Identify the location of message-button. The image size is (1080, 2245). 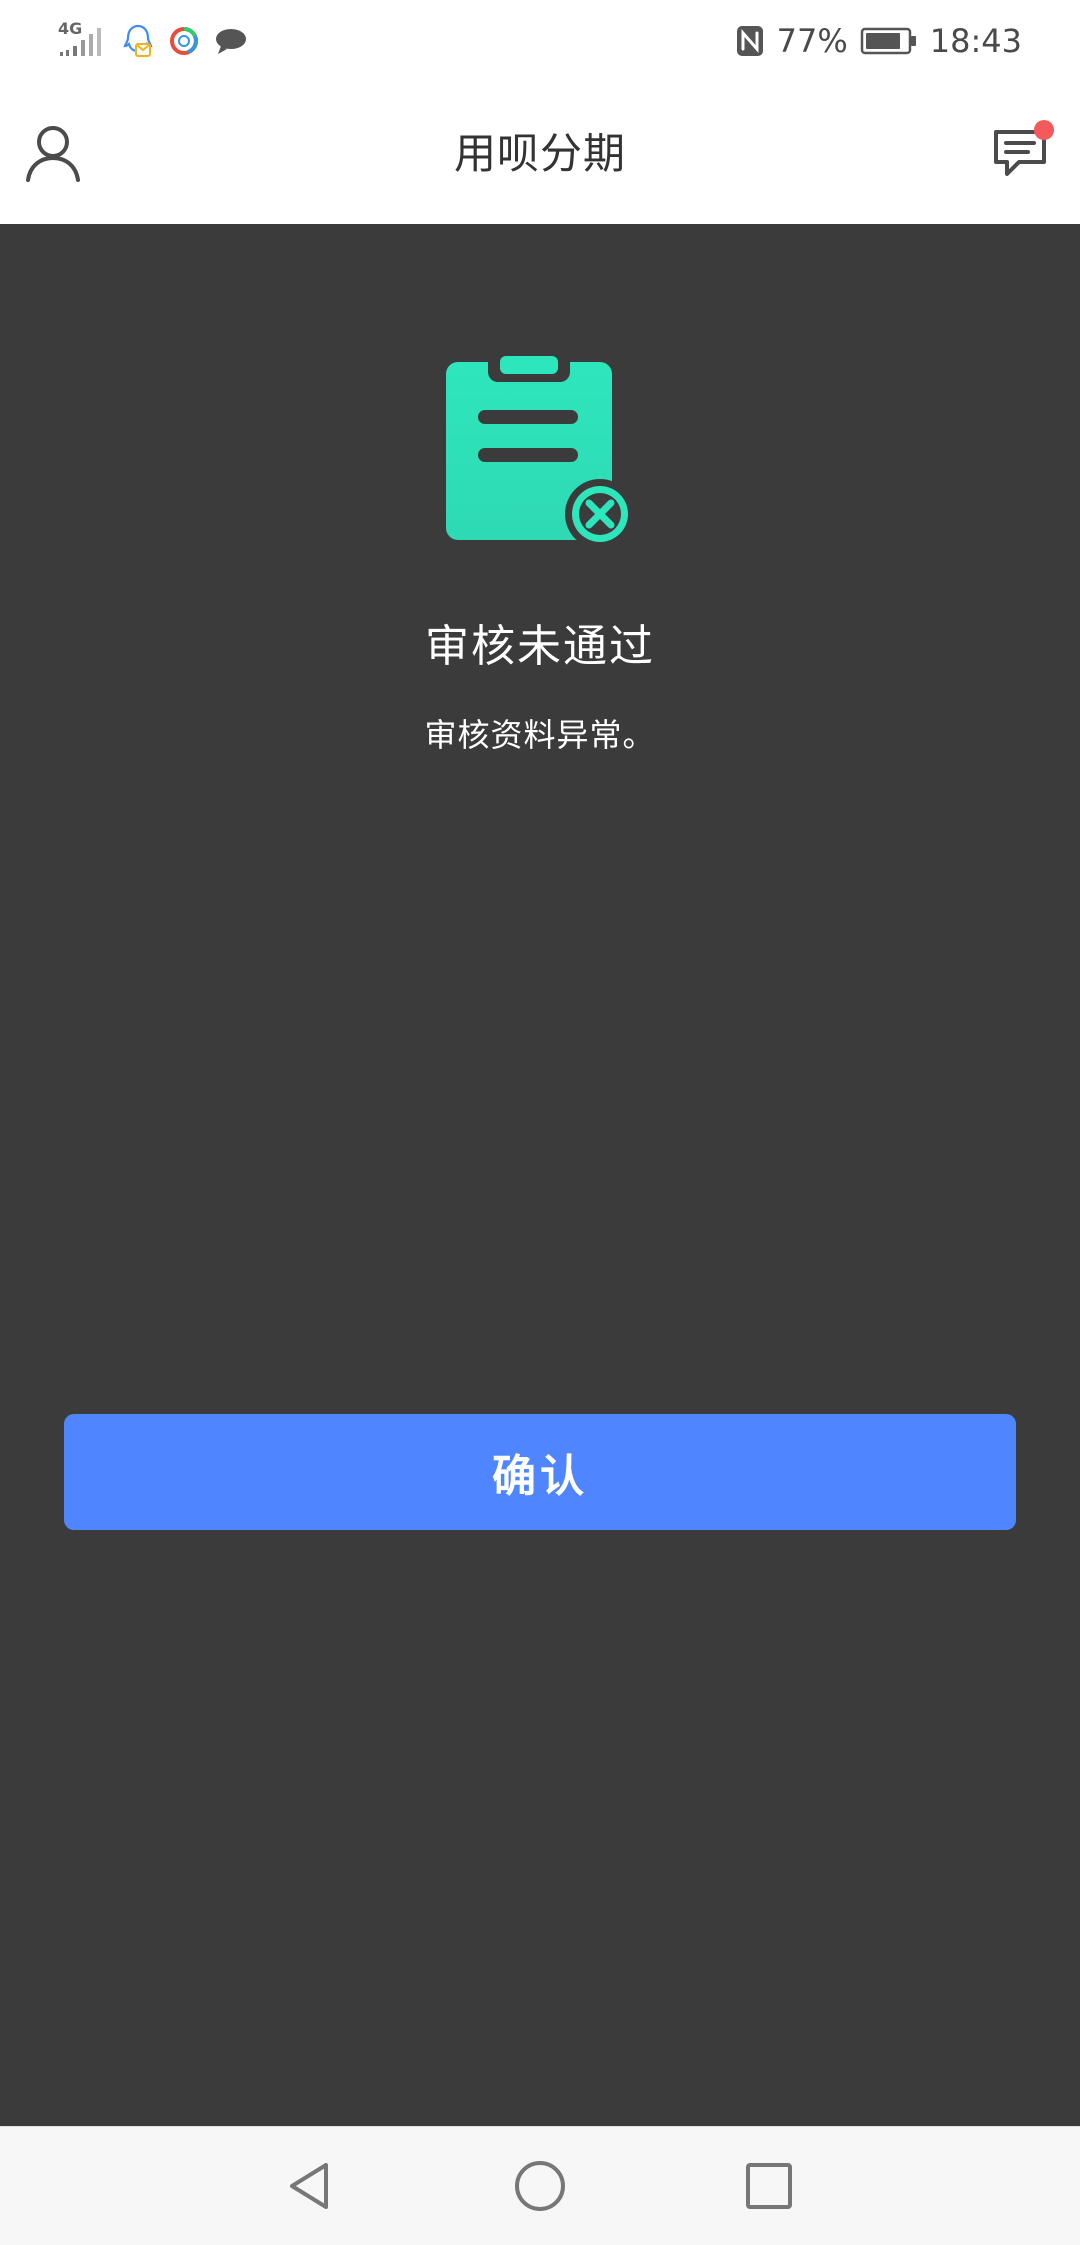
(1023, 153).